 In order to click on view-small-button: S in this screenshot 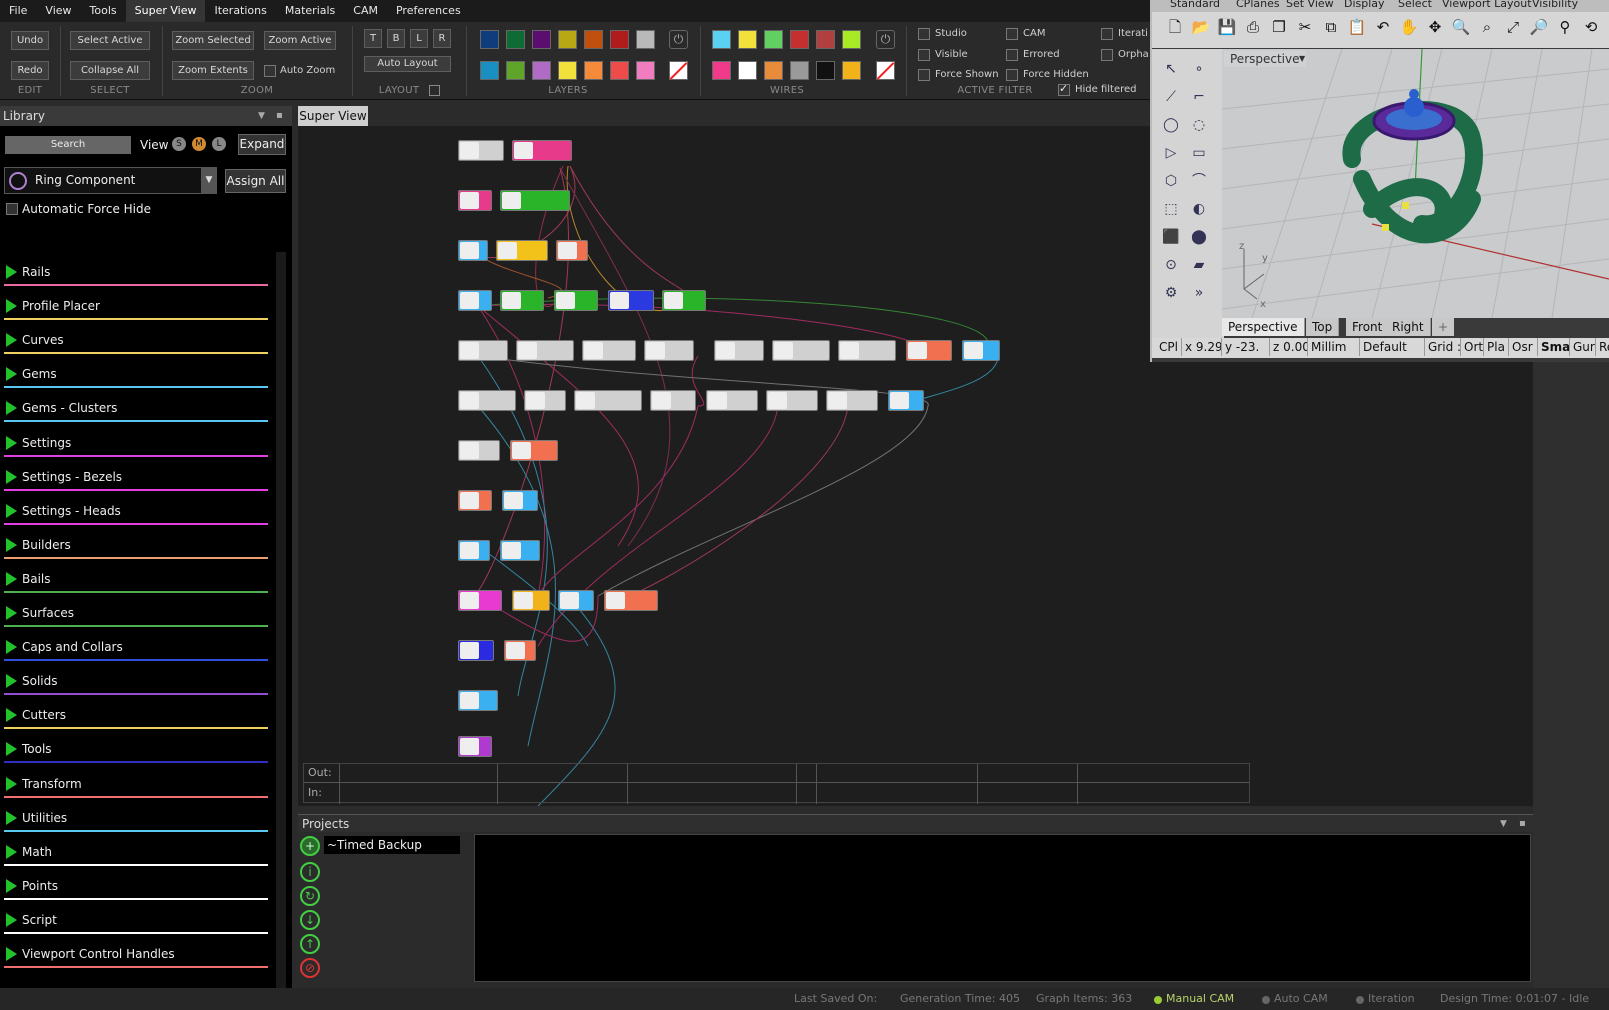, I will do `click(179, 144)`.